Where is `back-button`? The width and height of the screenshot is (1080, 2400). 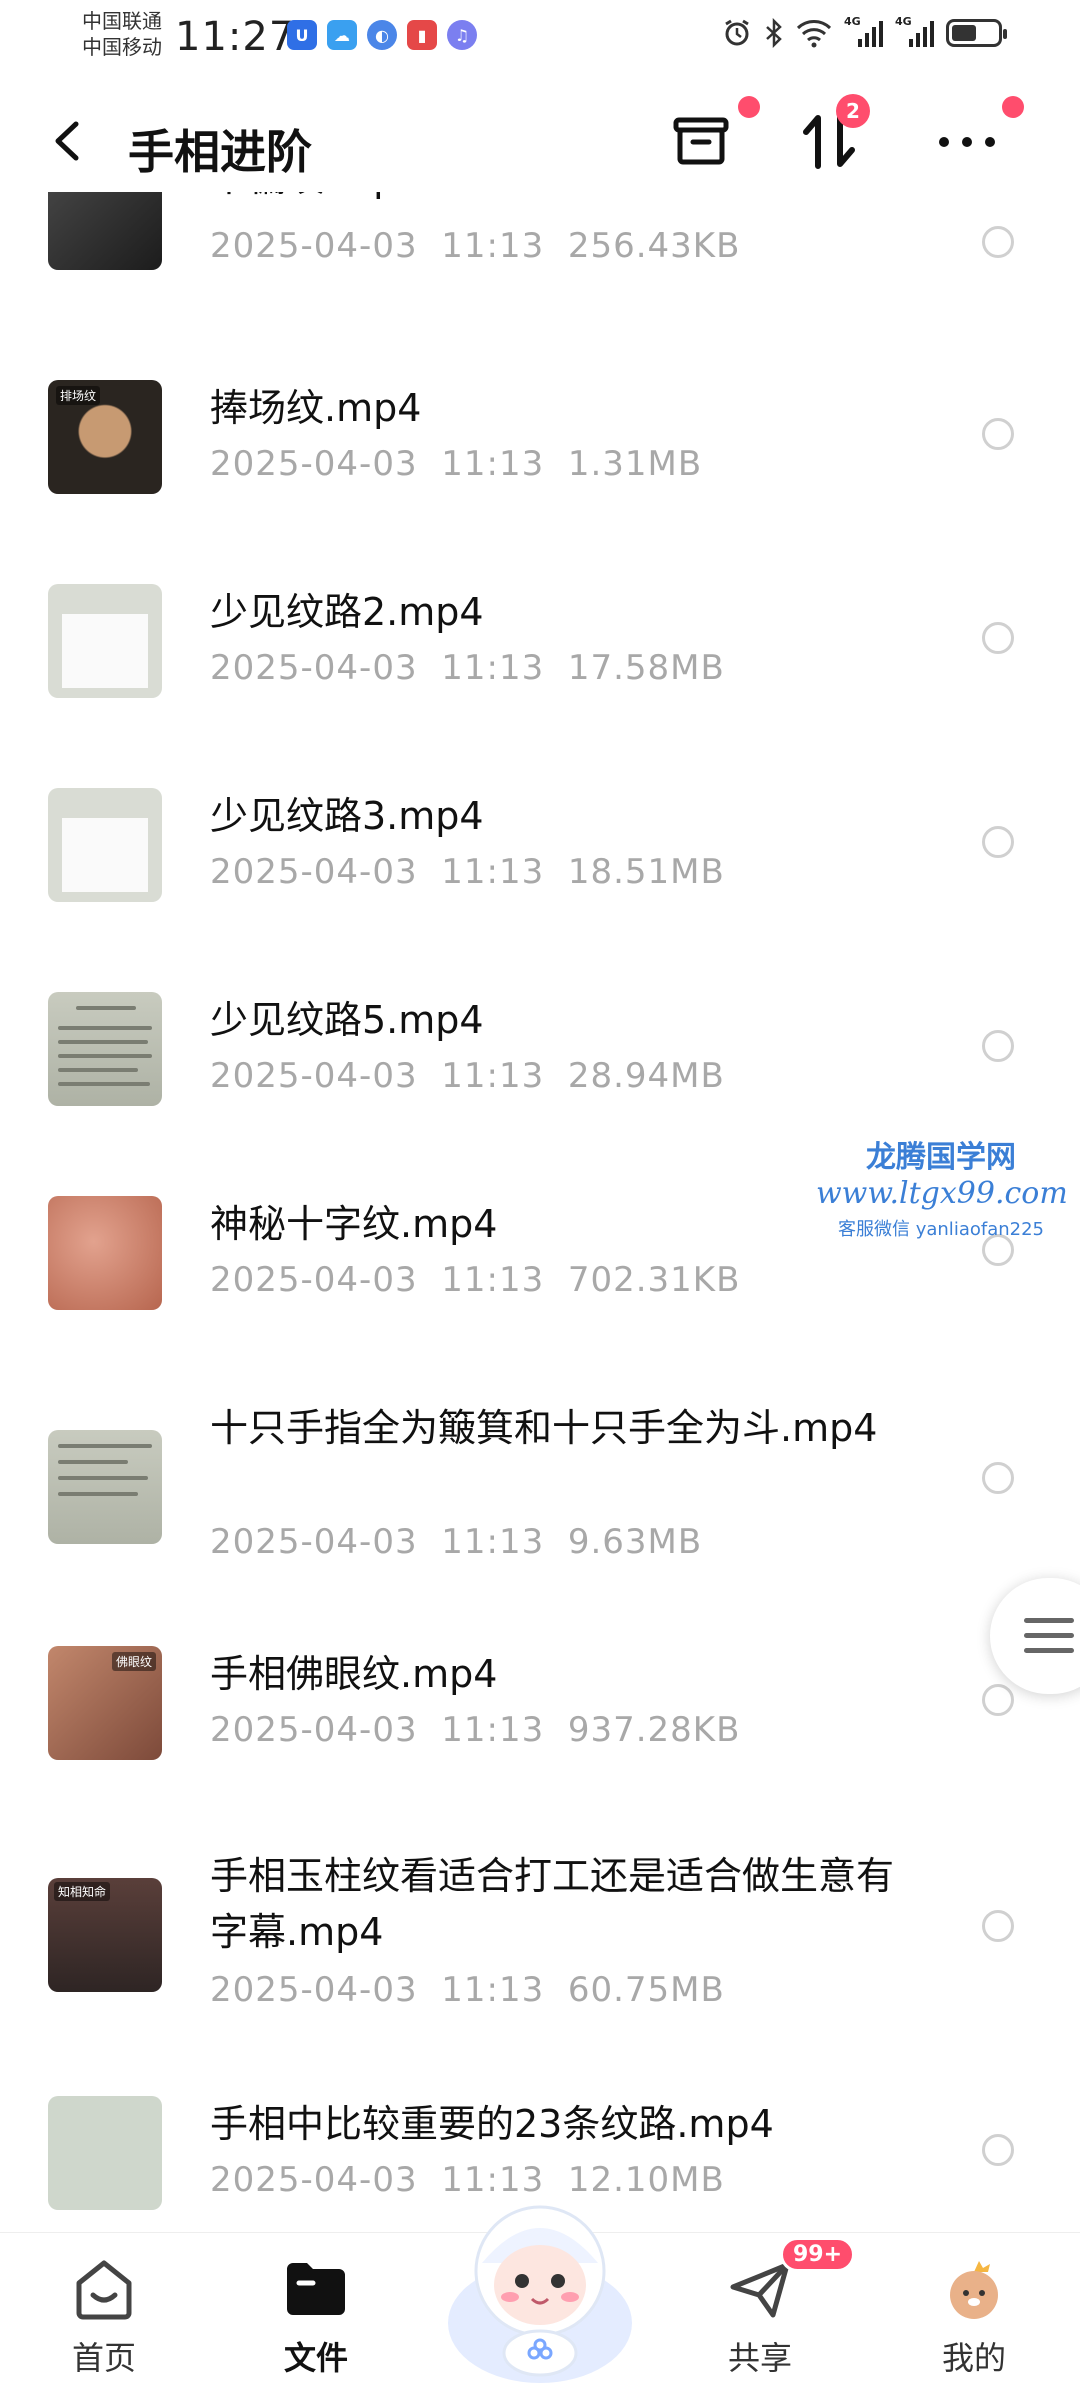 back-button is located at coordinates (68, 141).